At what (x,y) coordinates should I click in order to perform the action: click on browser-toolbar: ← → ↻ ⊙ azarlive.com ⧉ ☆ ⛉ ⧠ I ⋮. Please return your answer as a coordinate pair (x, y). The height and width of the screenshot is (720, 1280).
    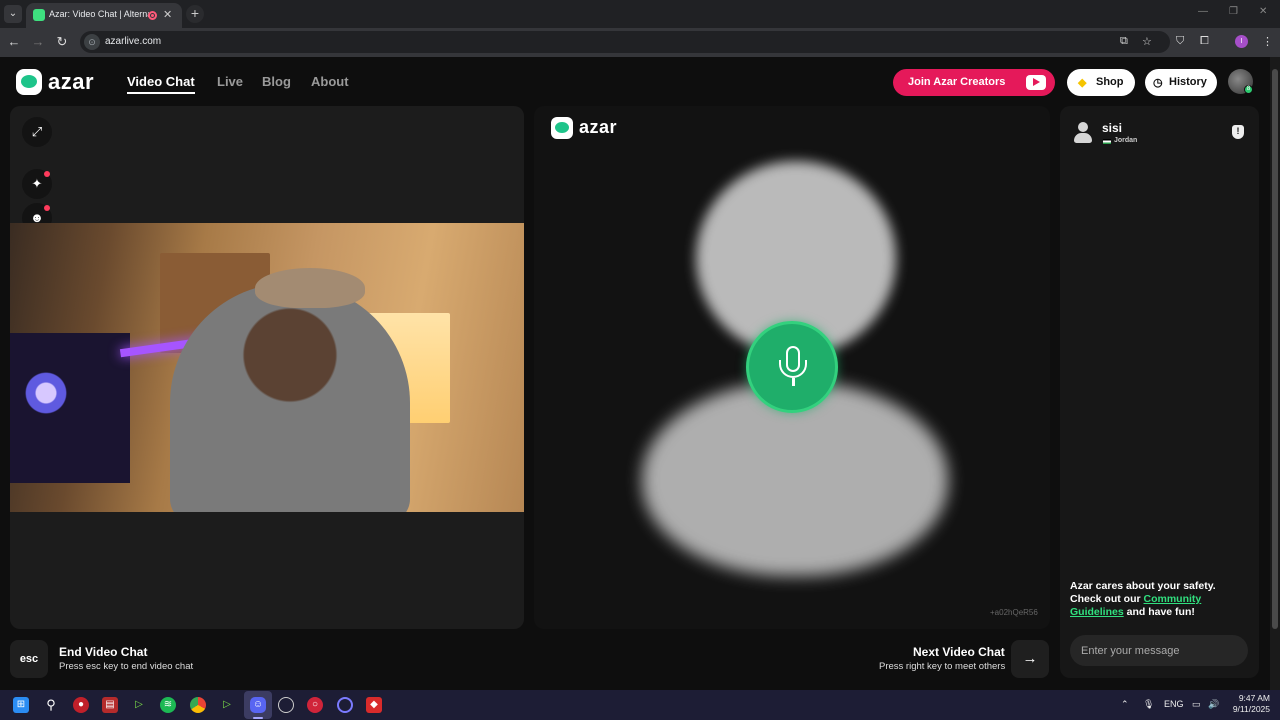
    Looking at the image, I should click on (640, 42).